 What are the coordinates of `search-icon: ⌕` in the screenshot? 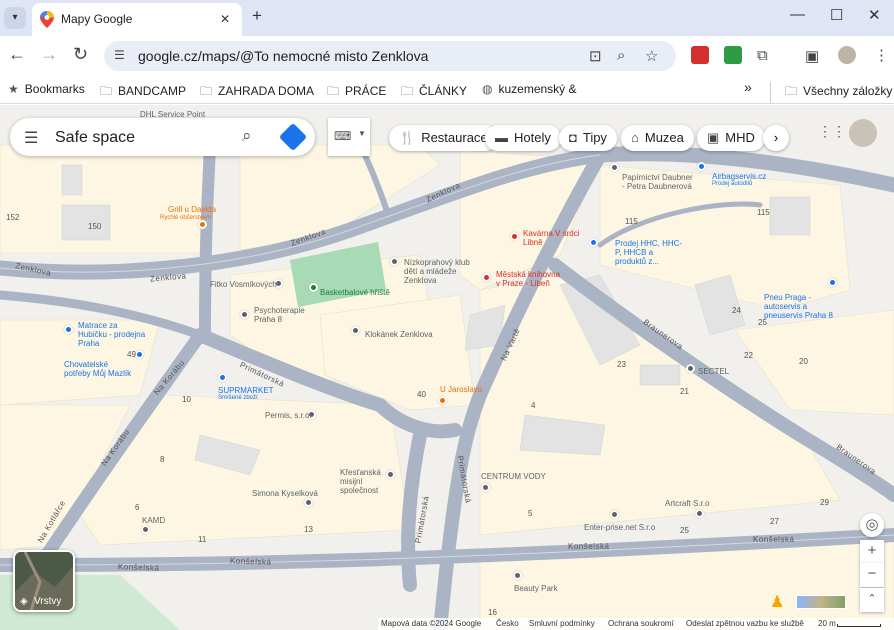 It's located at (247, 136).